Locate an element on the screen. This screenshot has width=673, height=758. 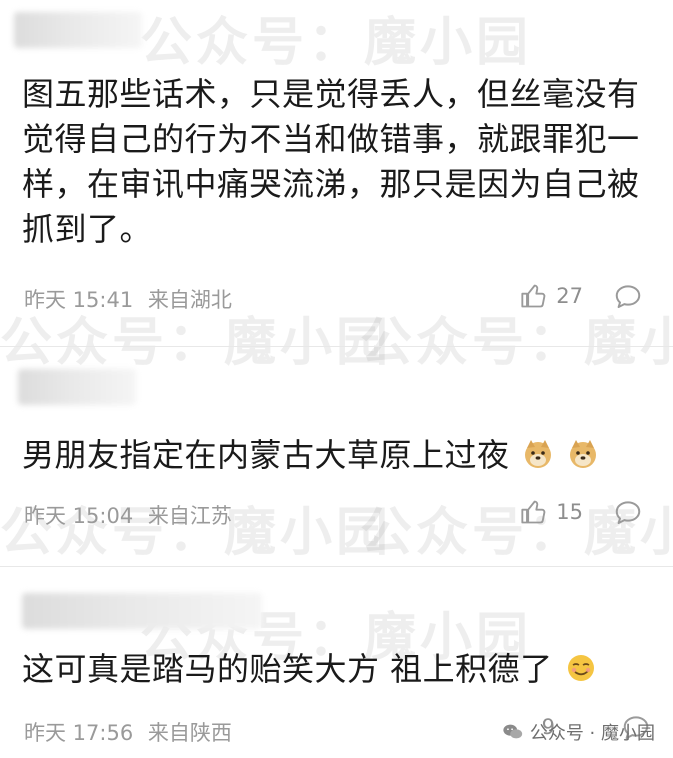
comment-text: 这可真是踏马的贻笑大方 祖上积德了 is located at coordinates (337, 669).